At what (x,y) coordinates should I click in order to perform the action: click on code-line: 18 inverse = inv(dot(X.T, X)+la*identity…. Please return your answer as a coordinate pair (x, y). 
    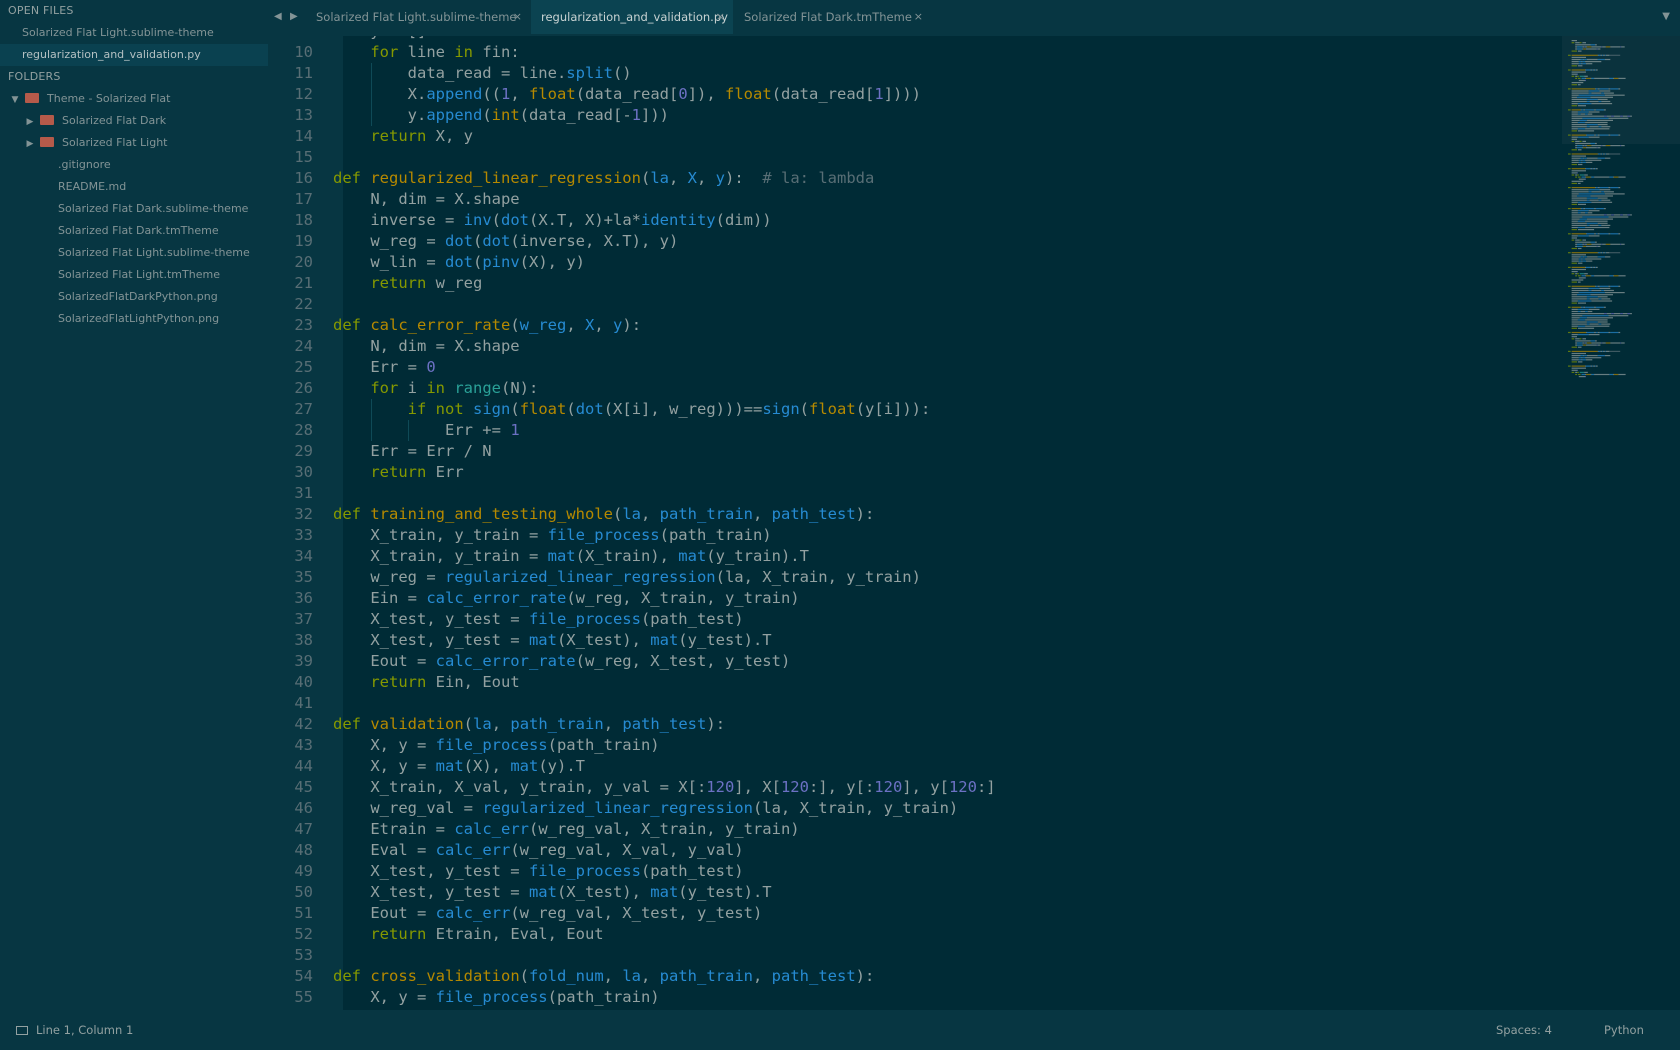
    Looking at the image, I should click on (918, 220).